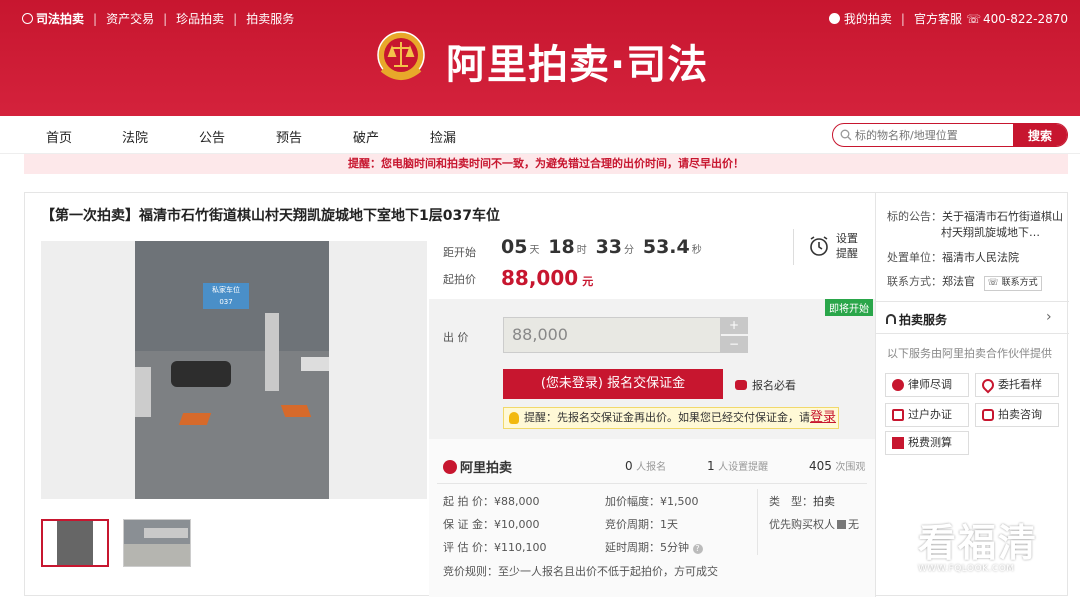  Describe the element at coordinates (629, 250) in the screenshot. I see `unit-minutes: 分` at that location.